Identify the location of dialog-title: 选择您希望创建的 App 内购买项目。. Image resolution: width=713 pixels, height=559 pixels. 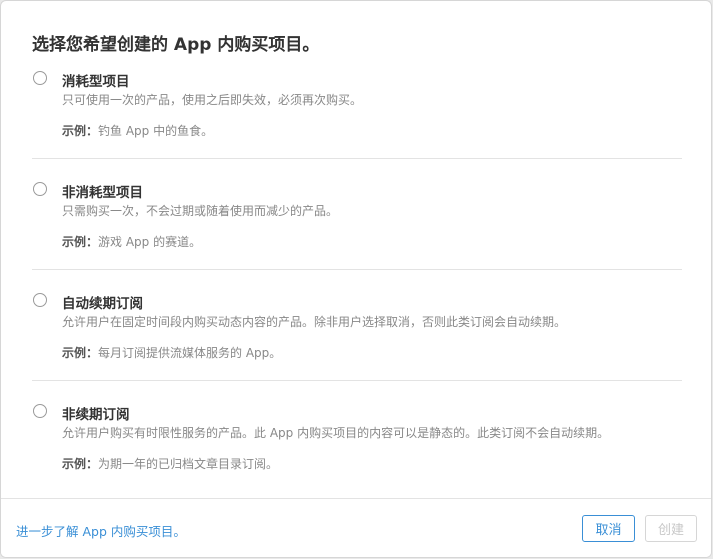
(176, 45).